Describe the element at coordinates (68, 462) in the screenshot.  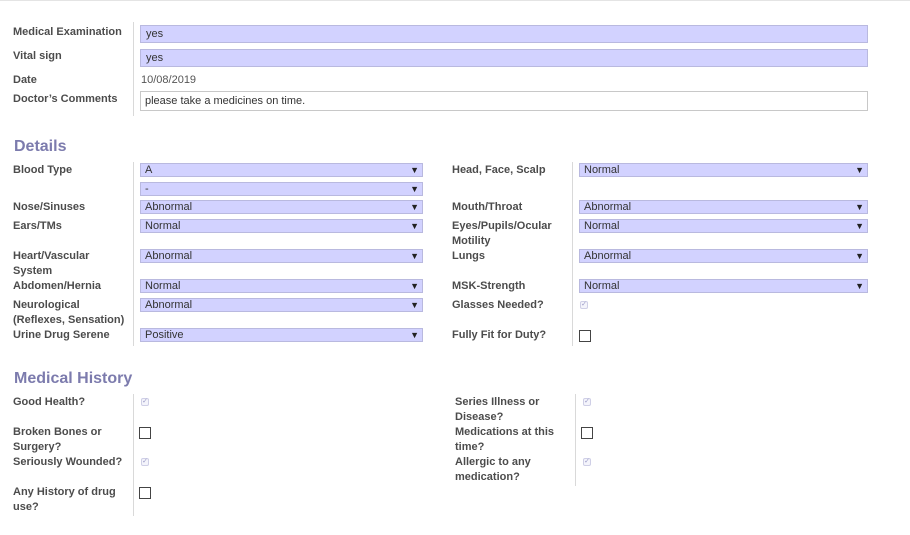
I see `seriously-wounded-label: Seriously Wounded?` at that location.